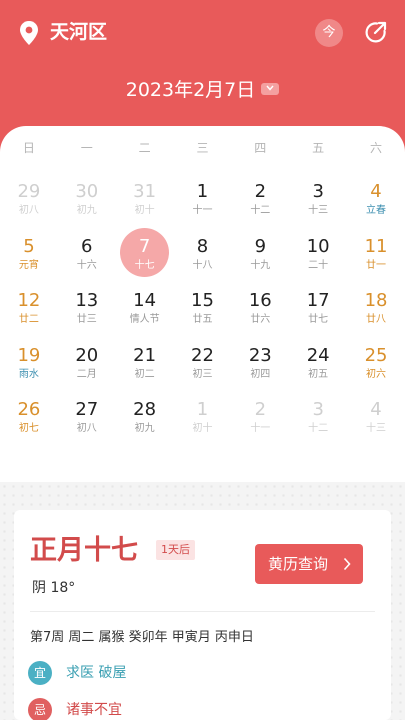  Describe the element at coordinates (145, 371) in the screenshot. I see `calendar-day: 21 初二` at that location.